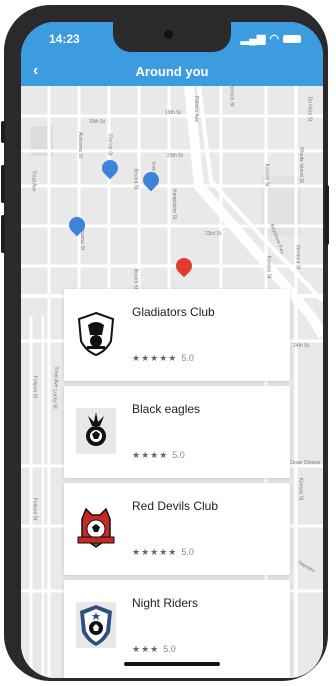  I want to click on home-indicator, so click(172, 664).